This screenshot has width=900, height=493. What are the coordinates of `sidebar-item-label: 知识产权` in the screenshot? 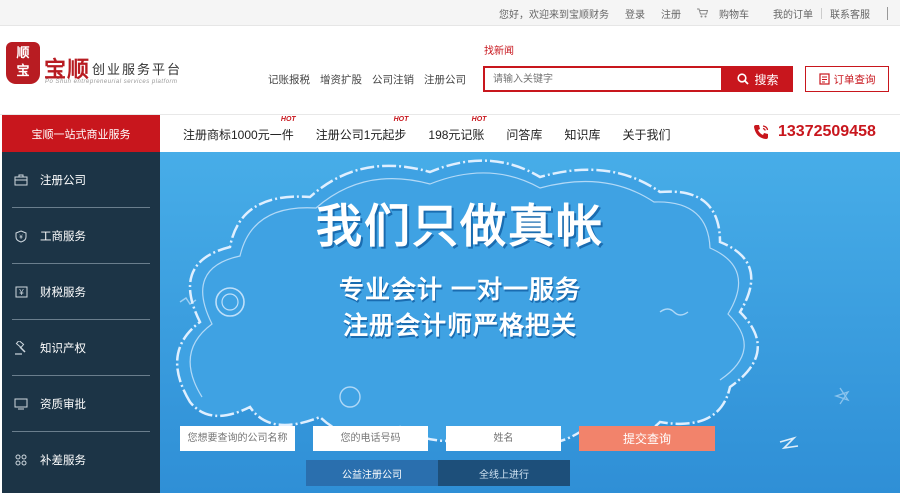 It's located at (63, 349).